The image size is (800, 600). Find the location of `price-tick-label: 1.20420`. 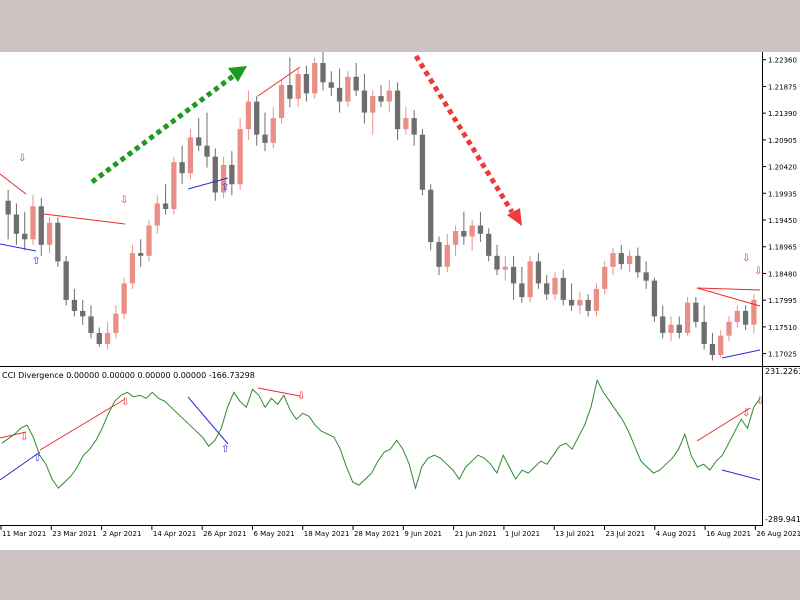

price-tick-label: 1.20420 is located at coordinates (782, 168).